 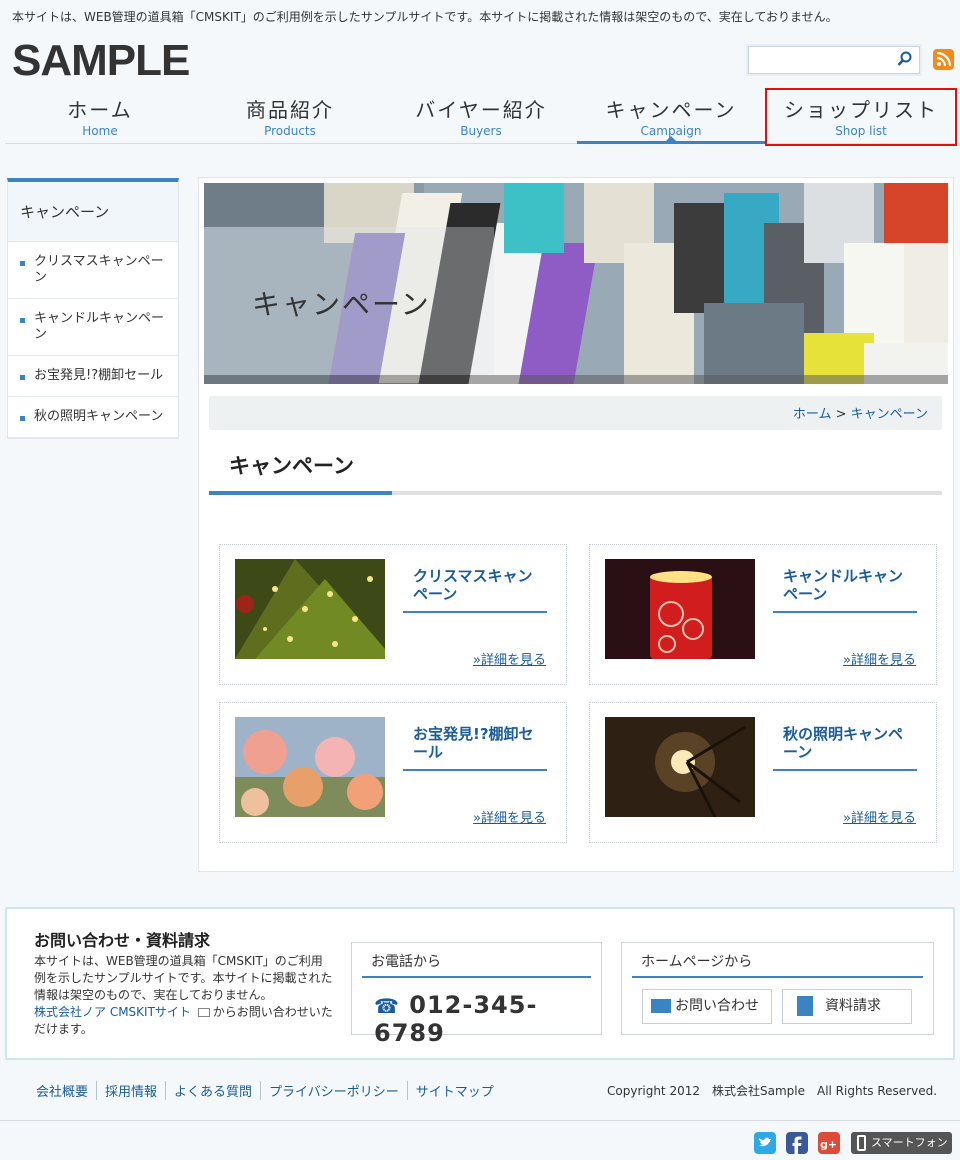 What do you see at coordinates (212, 1090) in the screenshot?
I see `footer-link-faq: よくある質問` at bounding box center [212, 1090].